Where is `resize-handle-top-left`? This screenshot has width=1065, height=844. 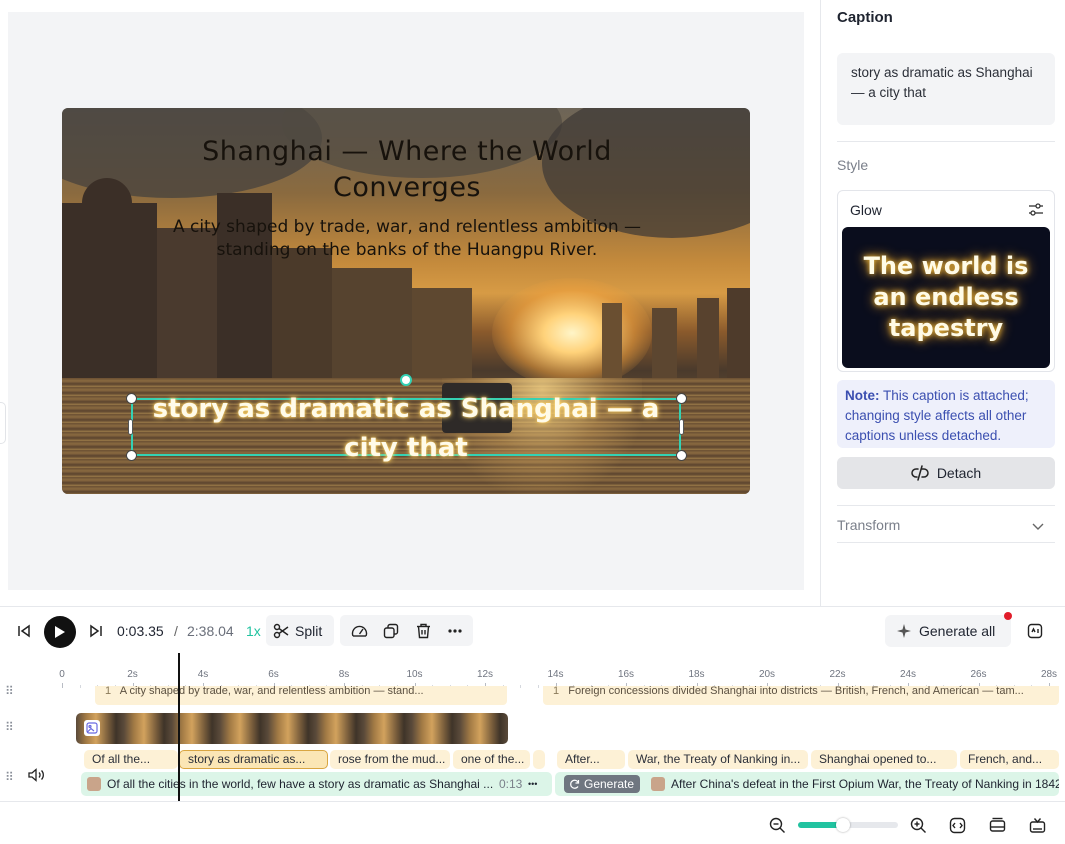
resize-handle-top-left is located at coordinates (131, 398).